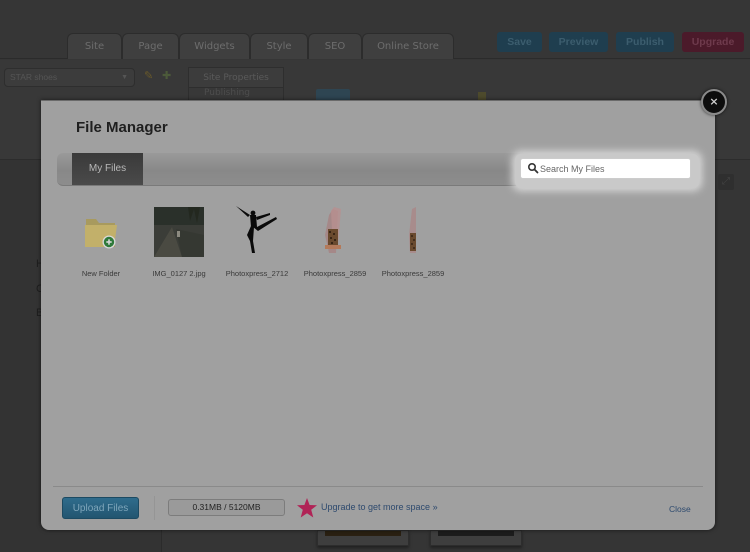 The width and height of the screenshot is (750, 552). What do you see at coordinates (214, 46) in the screenshot?
I see `tab-widgets: Widgets` at bounding box center [214, 46].